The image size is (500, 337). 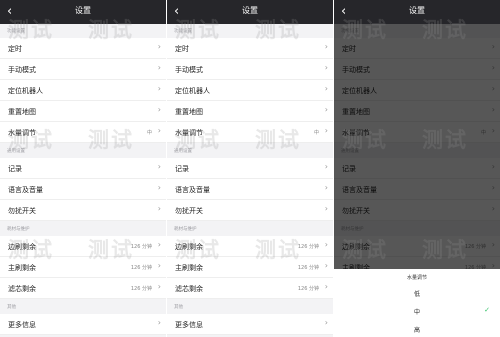 I want to click on option-high: 高, so click(x=417, y=329).